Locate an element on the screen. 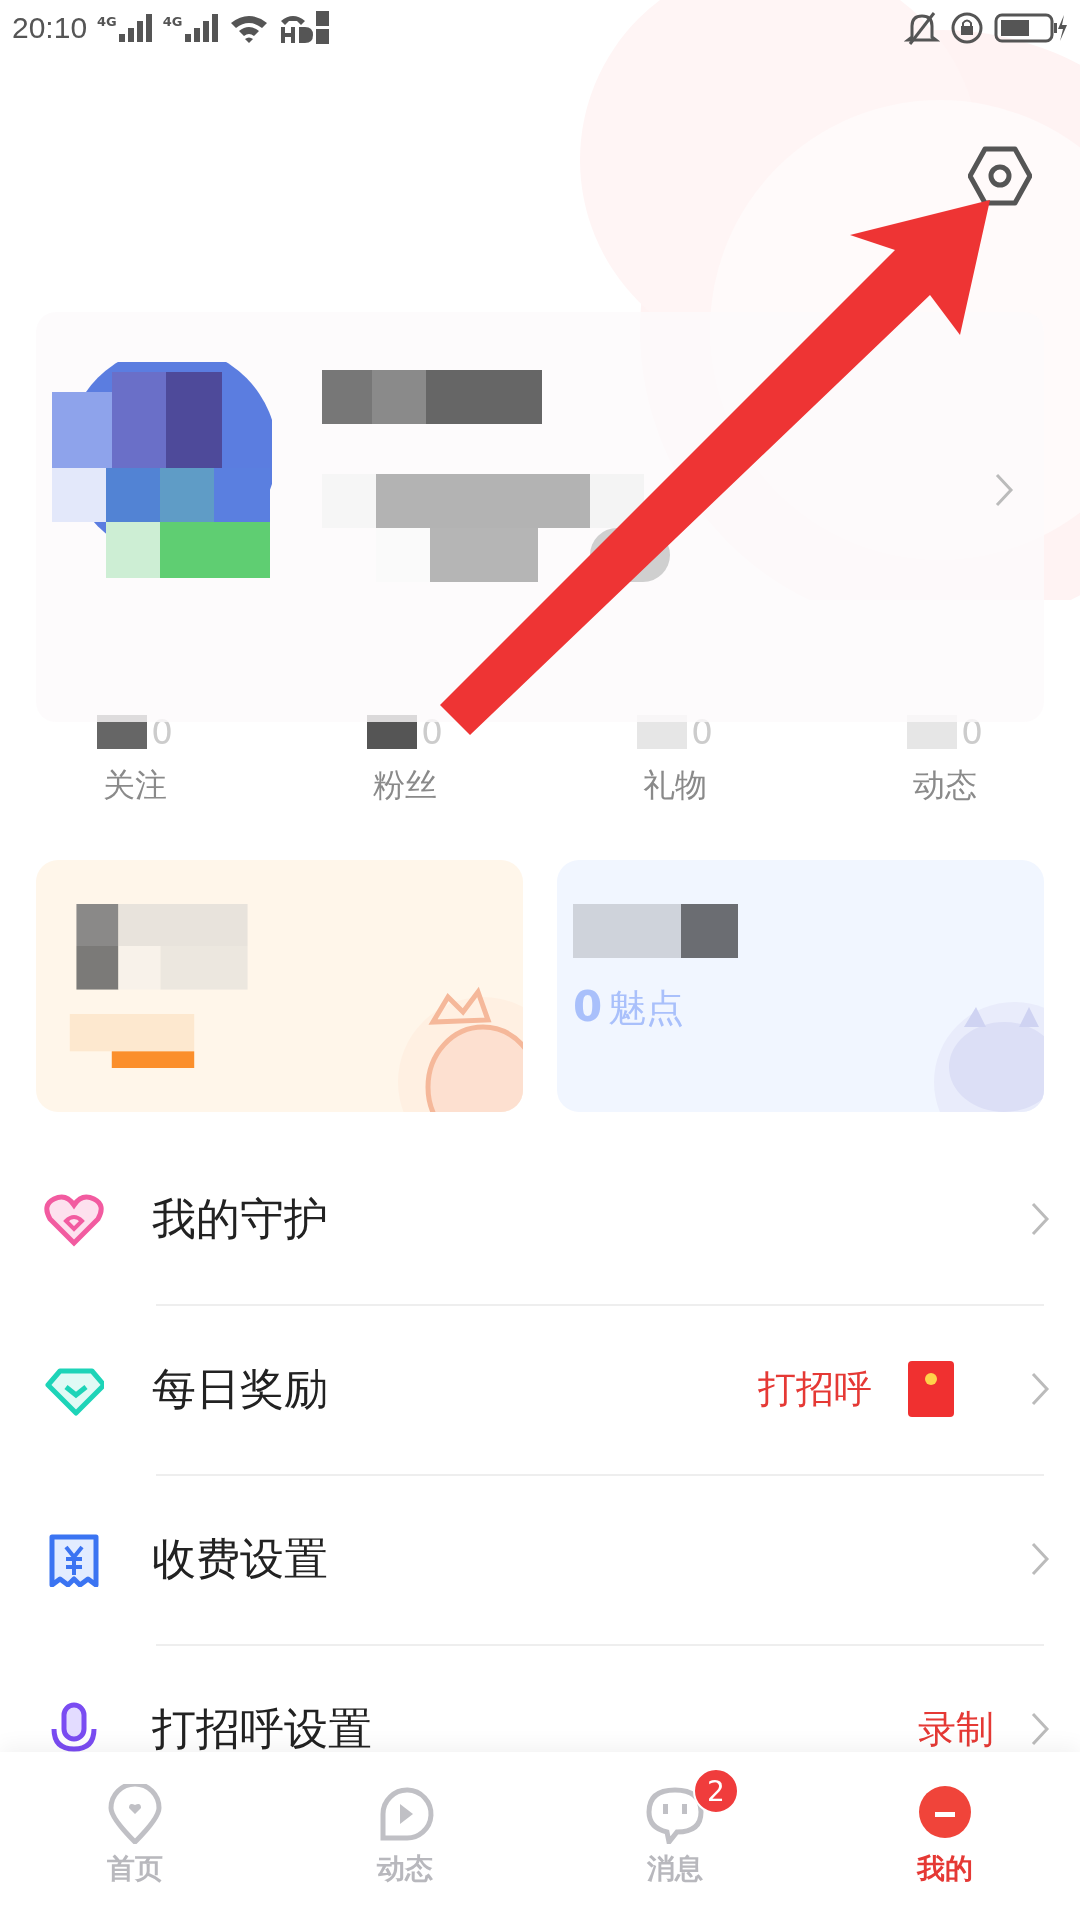 Image resolution: width=1080 pixels, height=1920 pixels. clock-time: 20:10 is located at coordinates (50, 28).